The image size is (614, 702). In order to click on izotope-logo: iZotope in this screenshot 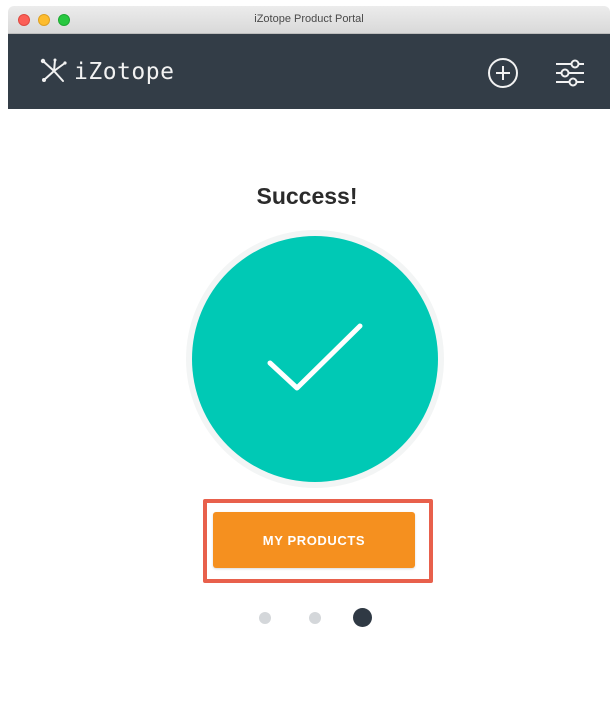, I will do `click(106, 72)`.